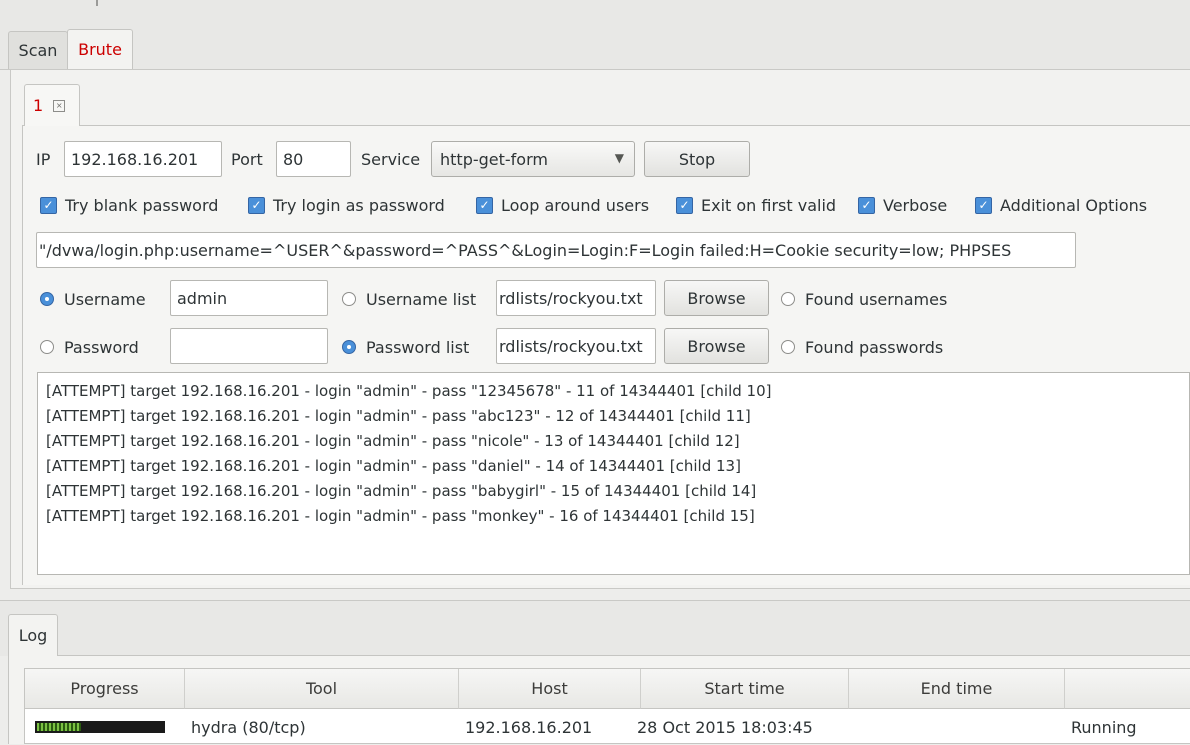 The height and width of the screenshot is (745, 1190). Describe the element at coordinates (494, 159) in the screenshot. I see `service-select-value: http-get-form` at that location.